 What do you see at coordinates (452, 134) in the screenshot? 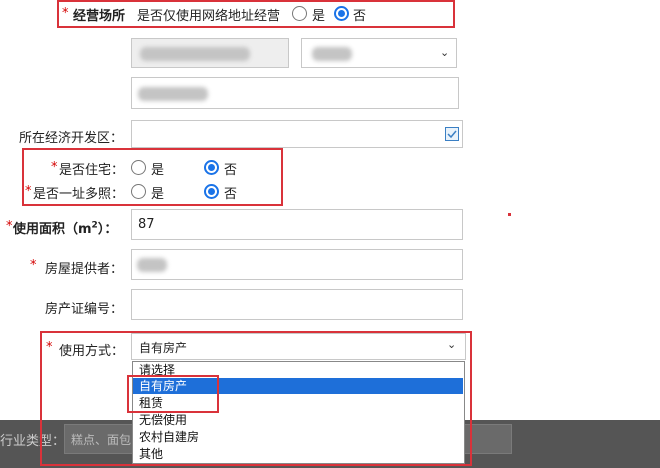
I see `picker-icon` at bounding box center [452, 134].